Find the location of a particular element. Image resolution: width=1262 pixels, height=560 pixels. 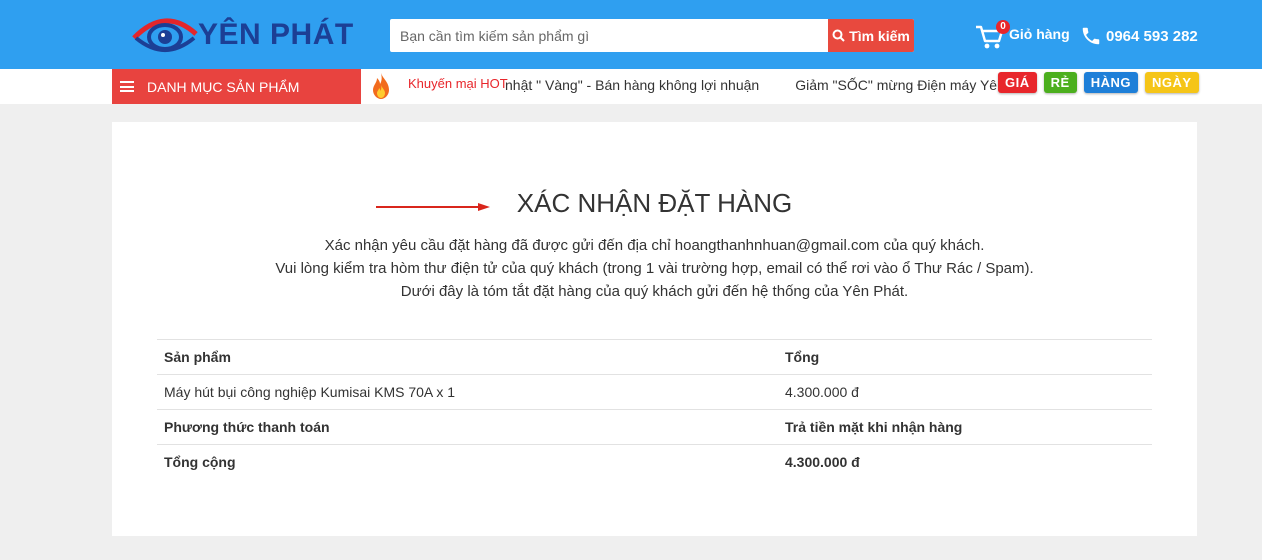

payment-method-label: Phương thức thanh toán is located at coordinates (468, 427).